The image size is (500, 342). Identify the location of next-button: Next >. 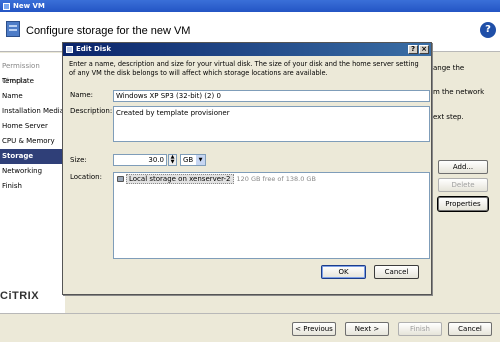
(367, 329).